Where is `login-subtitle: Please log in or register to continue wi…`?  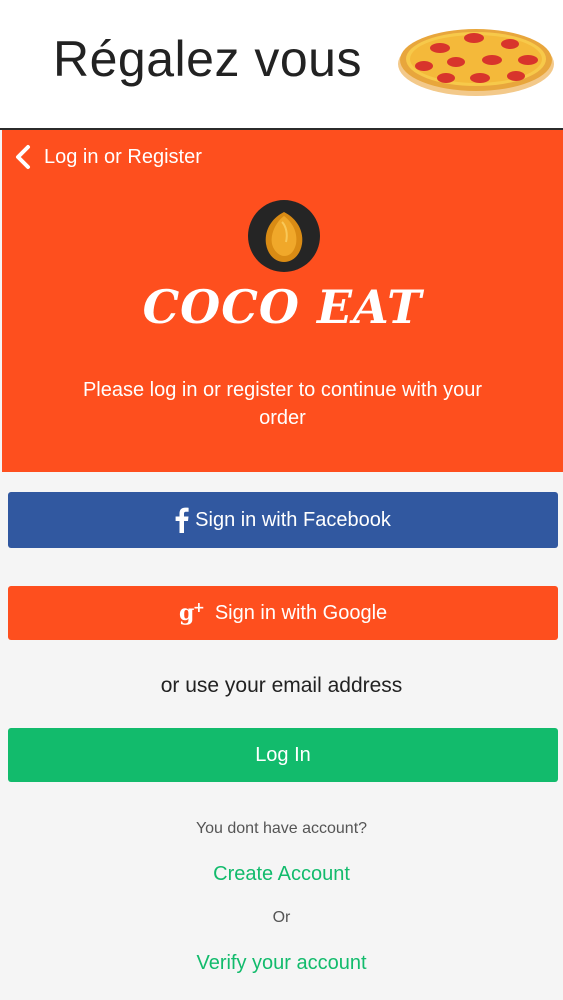 login-subtitle: Please log in or register to continue wi… is located at coordinates (282, 404).